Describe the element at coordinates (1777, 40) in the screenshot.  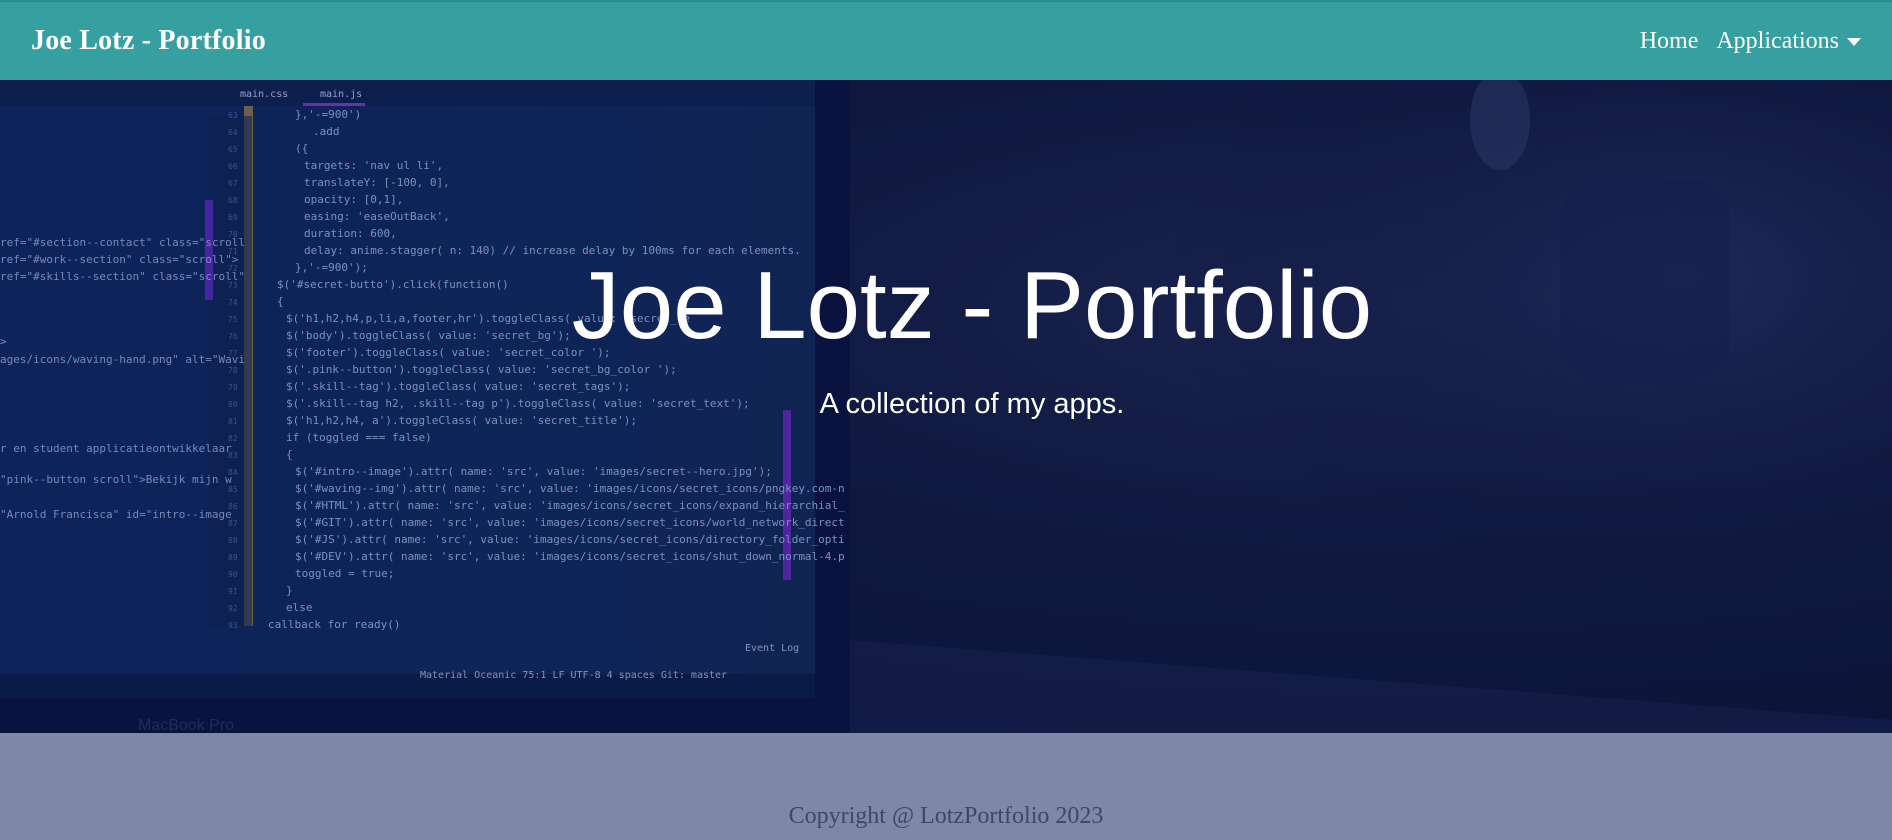
I see `nav-link-applications-label: Applications` at that location.